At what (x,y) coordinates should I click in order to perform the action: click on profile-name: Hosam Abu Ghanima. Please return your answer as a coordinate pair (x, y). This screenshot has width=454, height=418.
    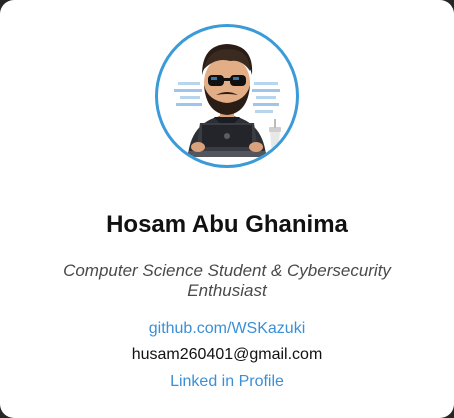
    Looking at the image, I should click on (227, 224).